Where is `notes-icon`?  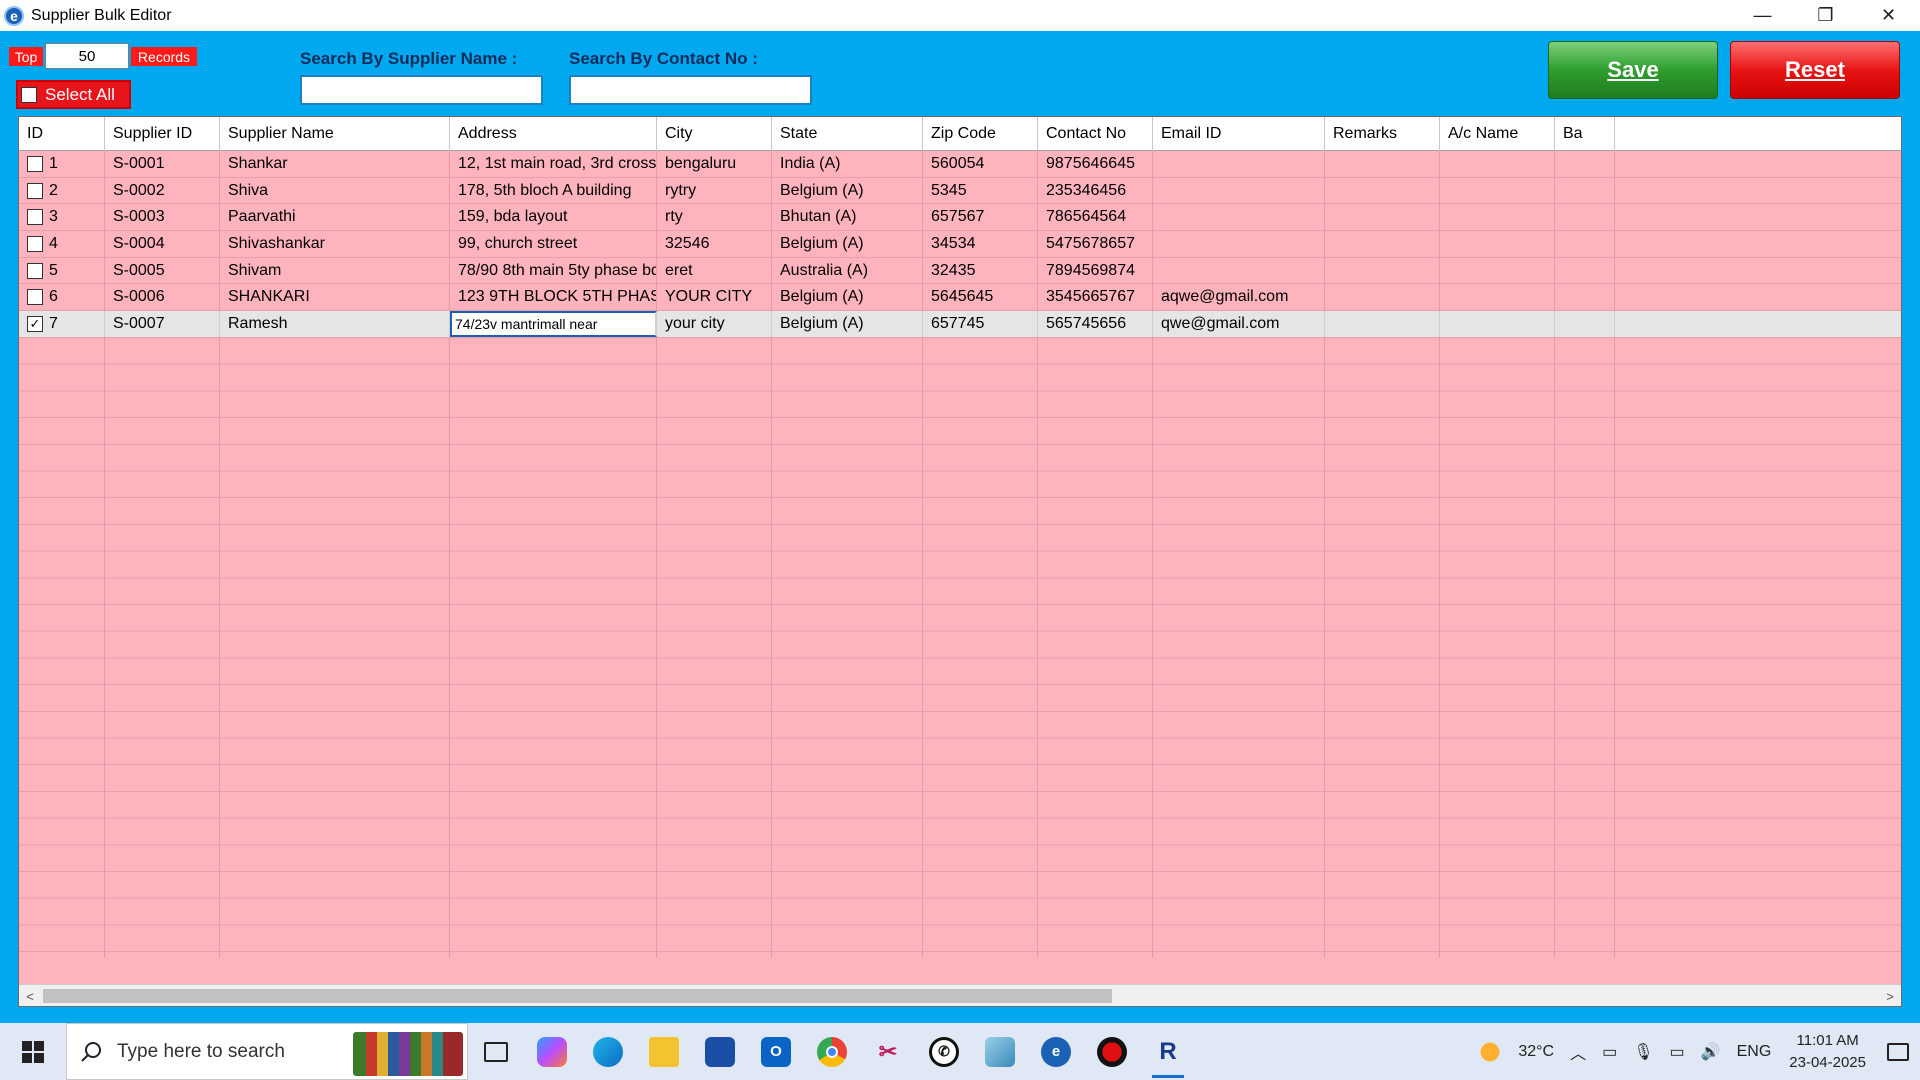 notes-icon is located at coordinates (1000, 1051).